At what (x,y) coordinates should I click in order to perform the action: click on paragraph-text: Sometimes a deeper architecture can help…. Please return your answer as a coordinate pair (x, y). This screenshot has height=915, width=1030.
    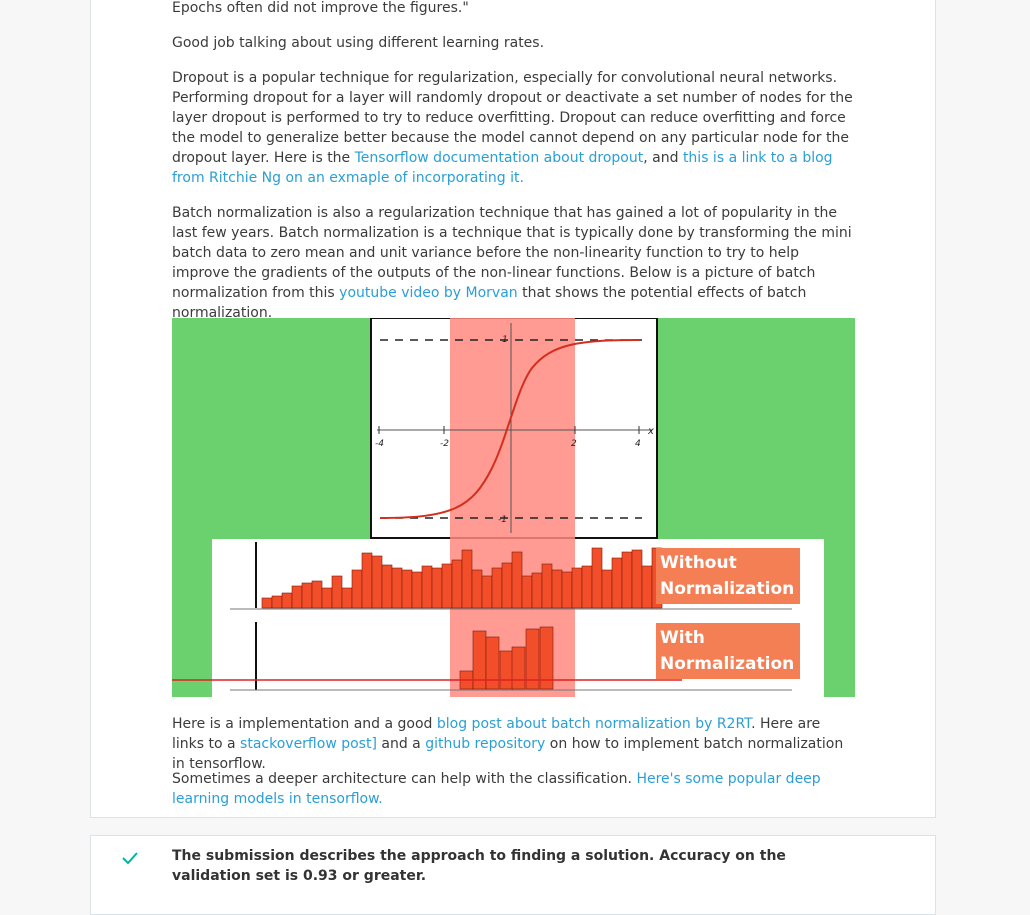
    Looking at the image, I should click on (404, 779).